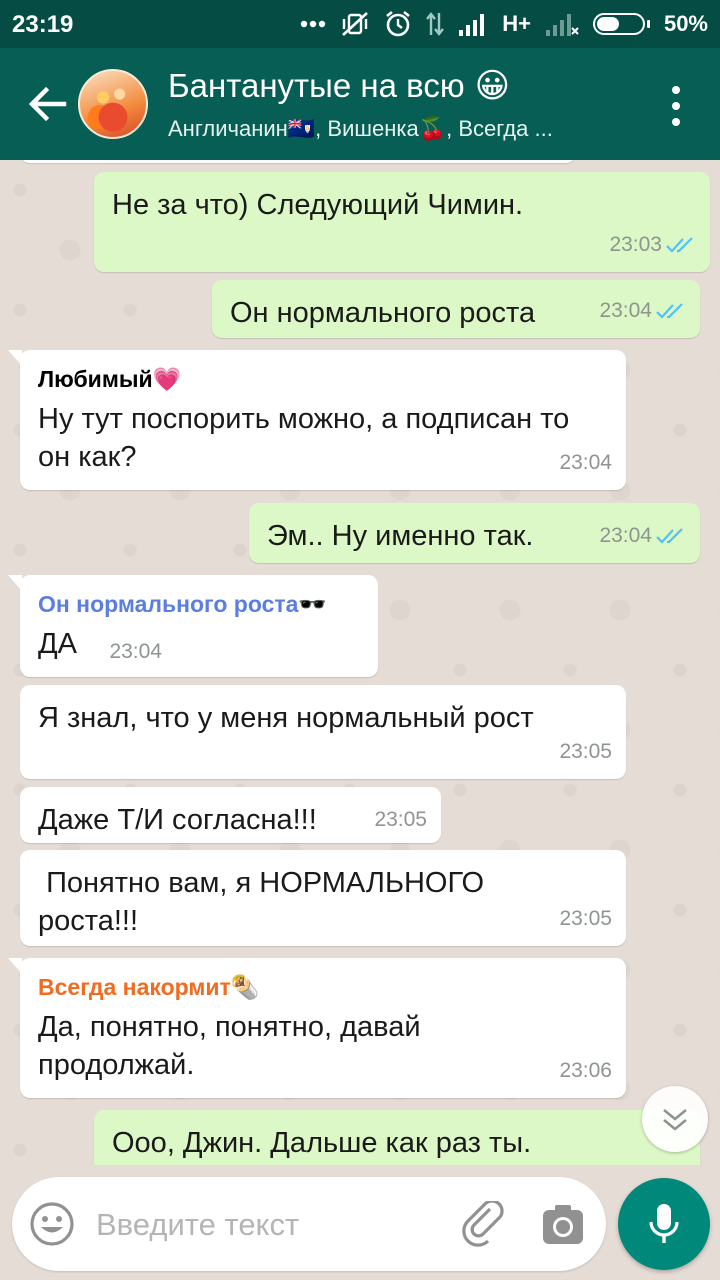 The width and height of the screenshot is (720, 1280). What do you see at coordinates (286, 718) in the screenshot?
I see `message-text: Я знал, что у меня нормальный рост` at bounding box center [286, 718].